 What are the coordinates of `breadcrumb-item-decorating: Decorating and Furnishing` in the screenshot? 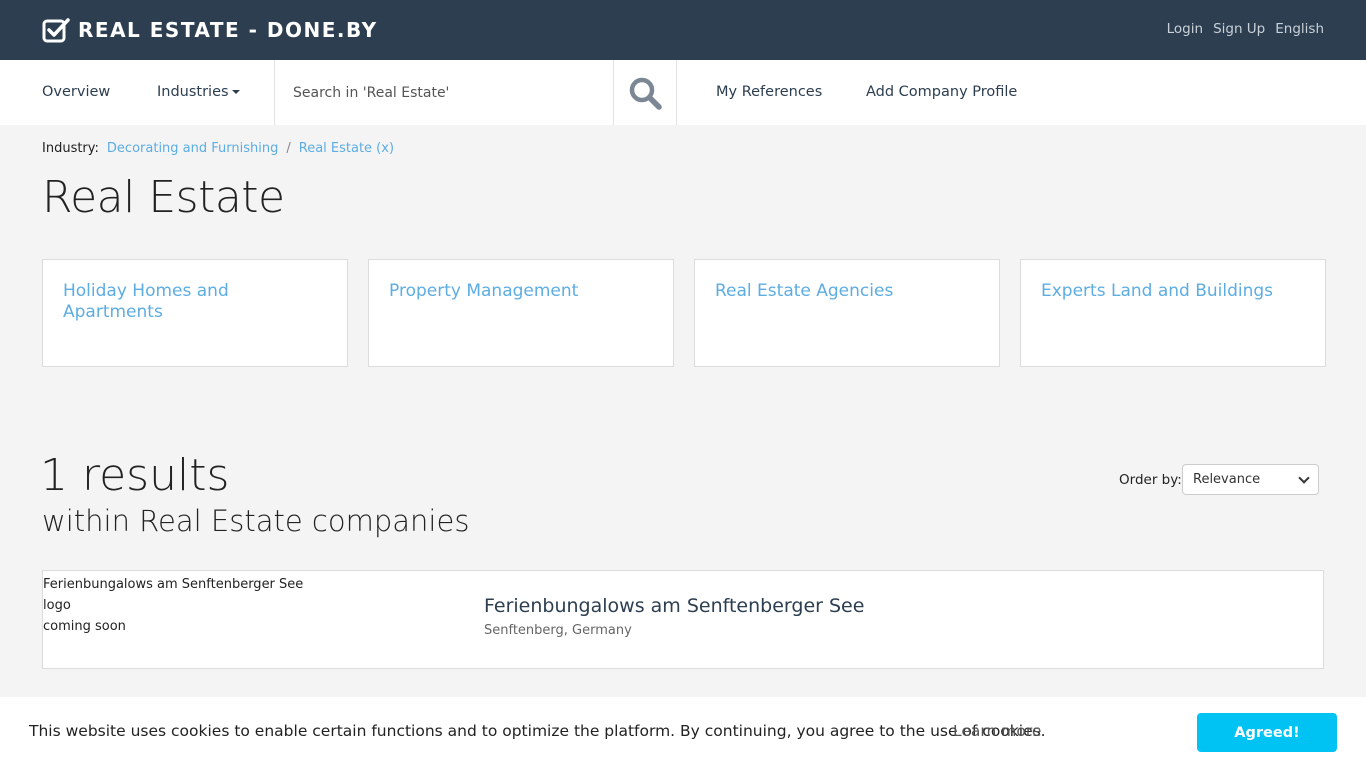 It's located at (192, 148).